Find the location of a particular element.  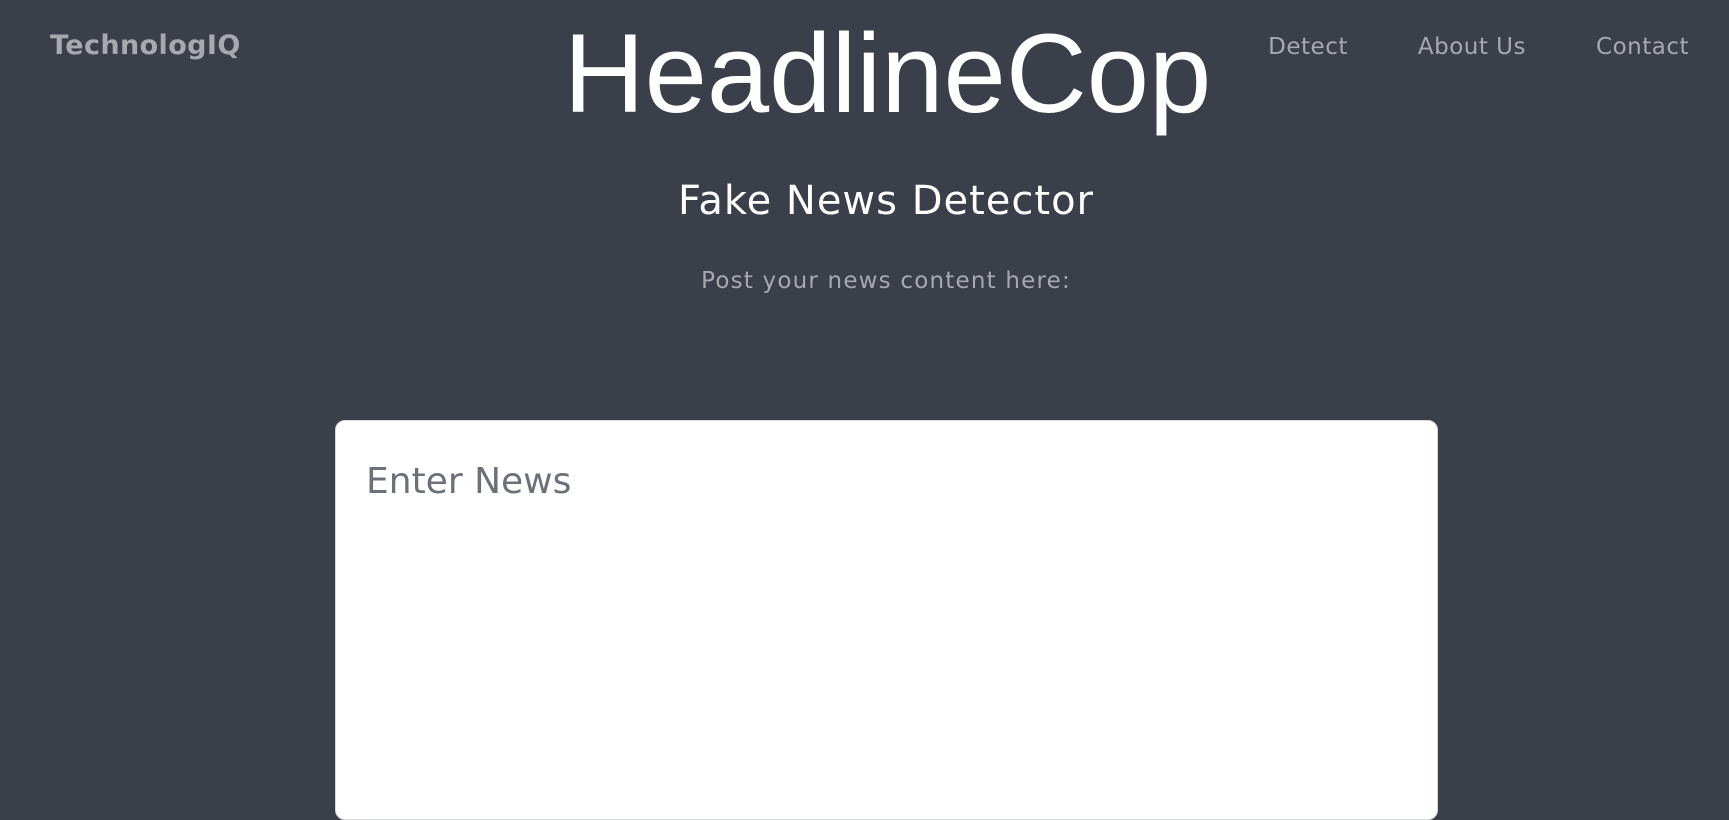

page-subtitle: Fake News Detector is located at coordinates (885, 201).